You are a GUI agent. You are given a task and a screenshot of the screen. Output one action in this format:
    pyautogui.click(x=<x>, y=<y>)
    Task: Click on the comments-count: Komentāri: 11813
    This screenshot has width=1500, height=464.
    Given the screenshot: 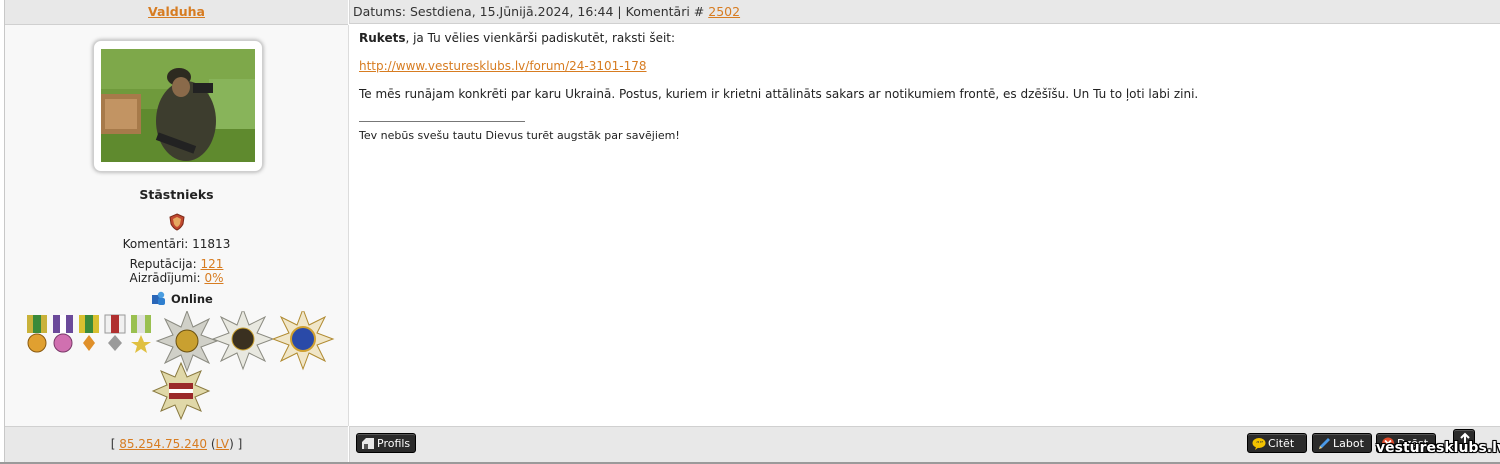 What is the action you would take?
    pyautogui.click(x=176, y=244)
    